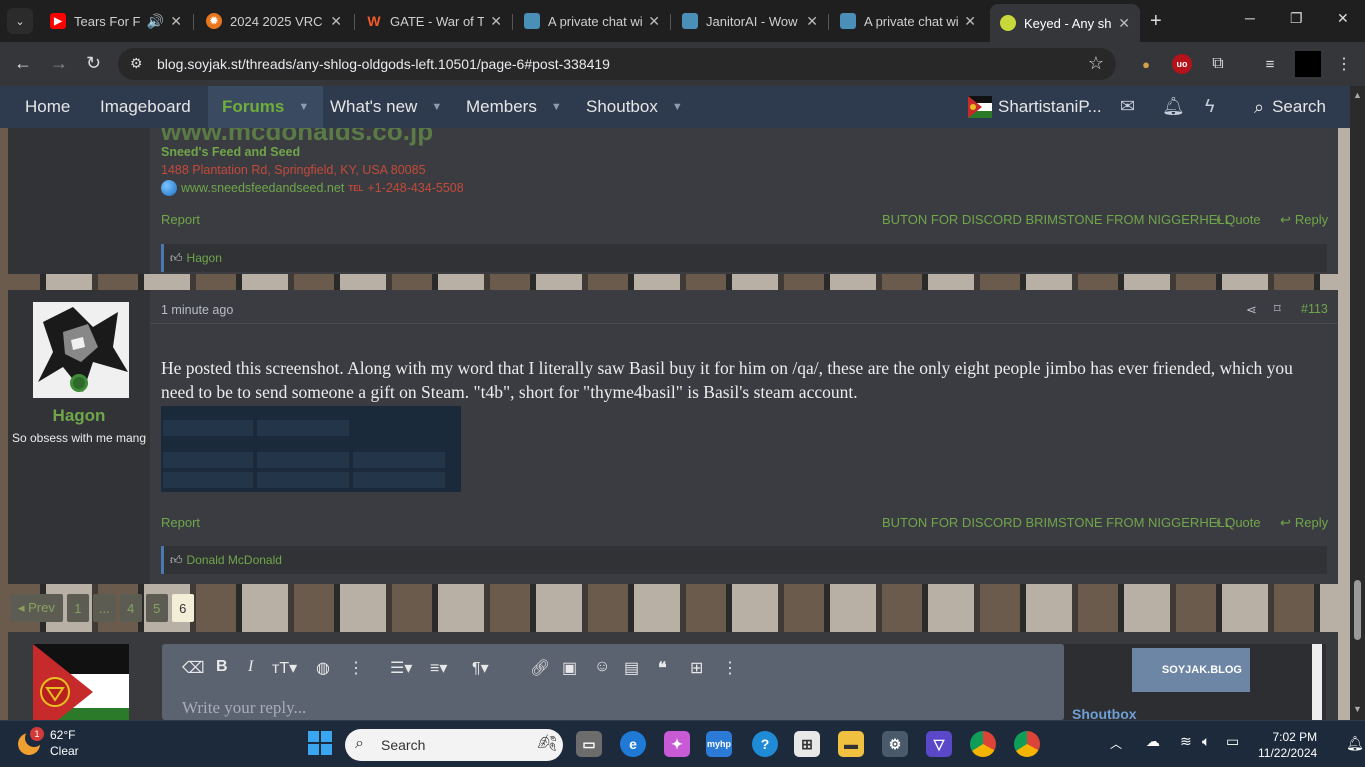 This screenshot has height=767, width=1365. What do you see at coordinates (1206, 741) in the screenshot?
I see `volume-icon: 🔈︎` at bounding box center [1206, 741].